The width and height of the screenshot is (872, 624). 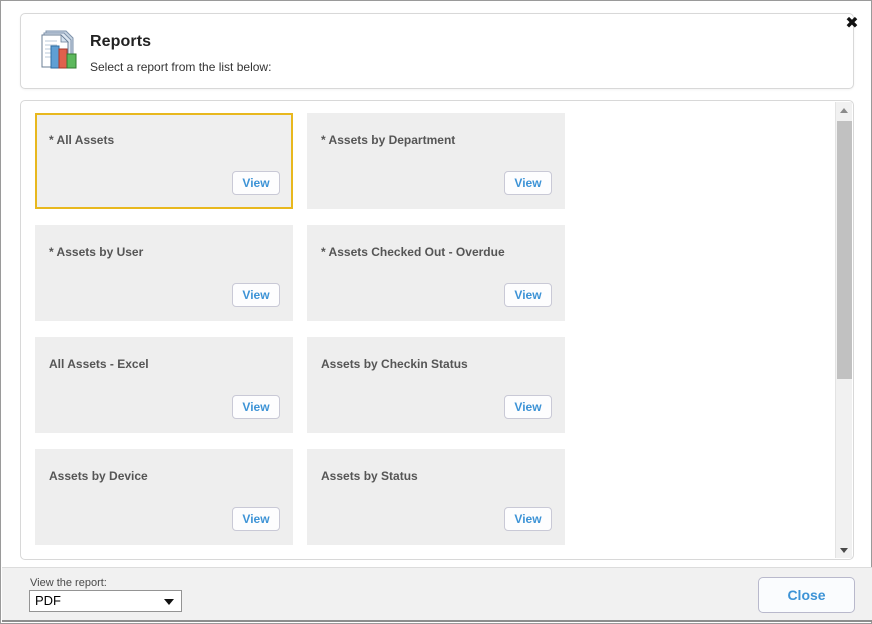 What do you see at coordinates (436, 161) in the screenshot?
I see `report-card: * Assets by Department View` at bounding box center [436, 161].